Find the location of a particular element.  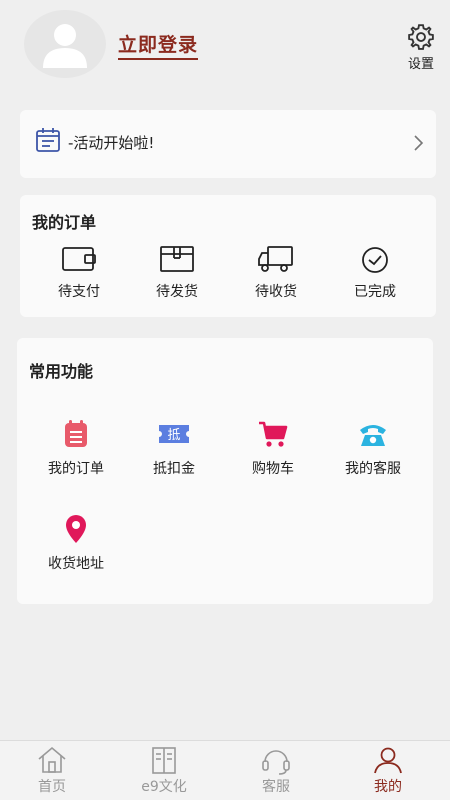

func-customer-service-label: 我的客服 is located at coordinates (373, 469).